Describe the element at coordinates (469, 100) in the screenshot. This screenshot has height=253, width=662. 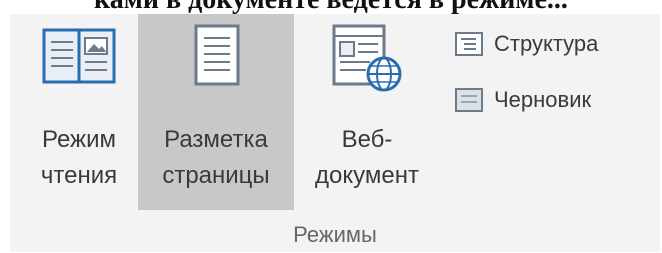
I see `draft-view-icon` at that location.